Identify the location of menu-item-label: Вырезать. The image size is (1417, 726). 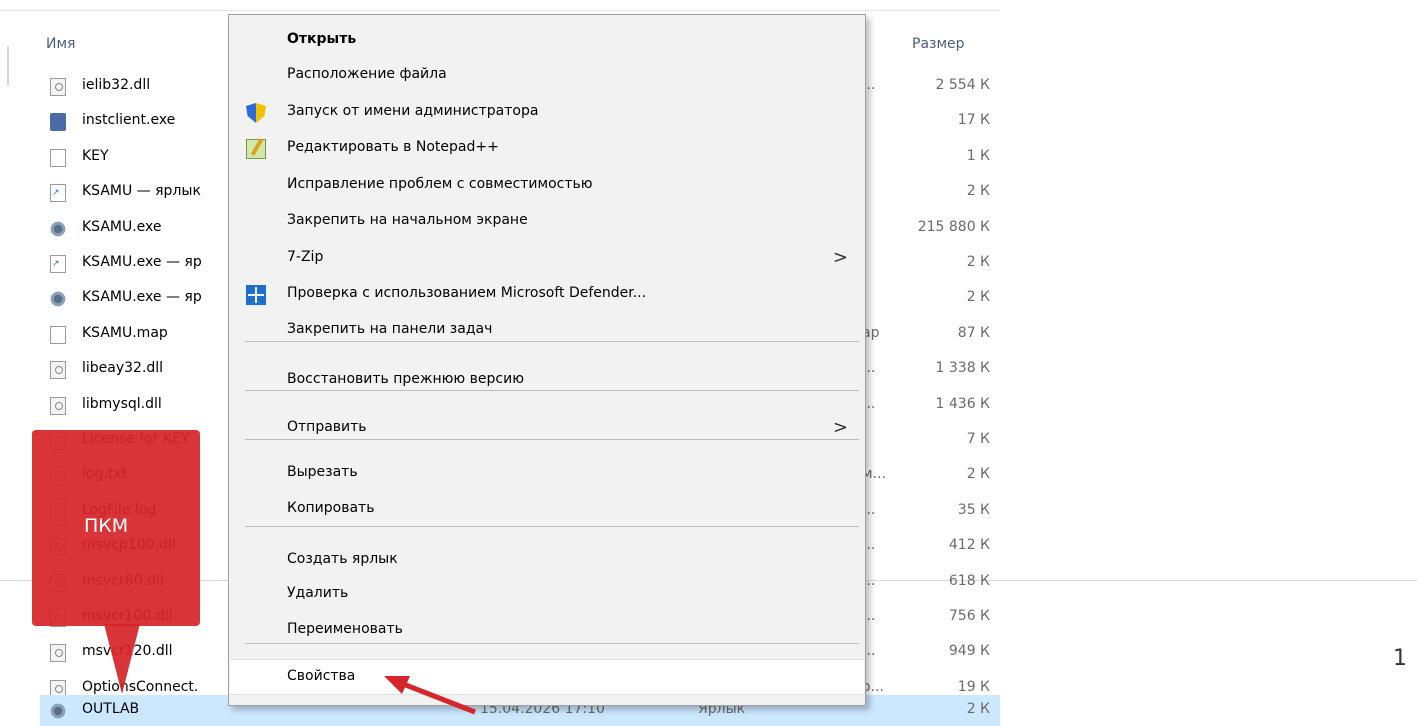
(322, 472).